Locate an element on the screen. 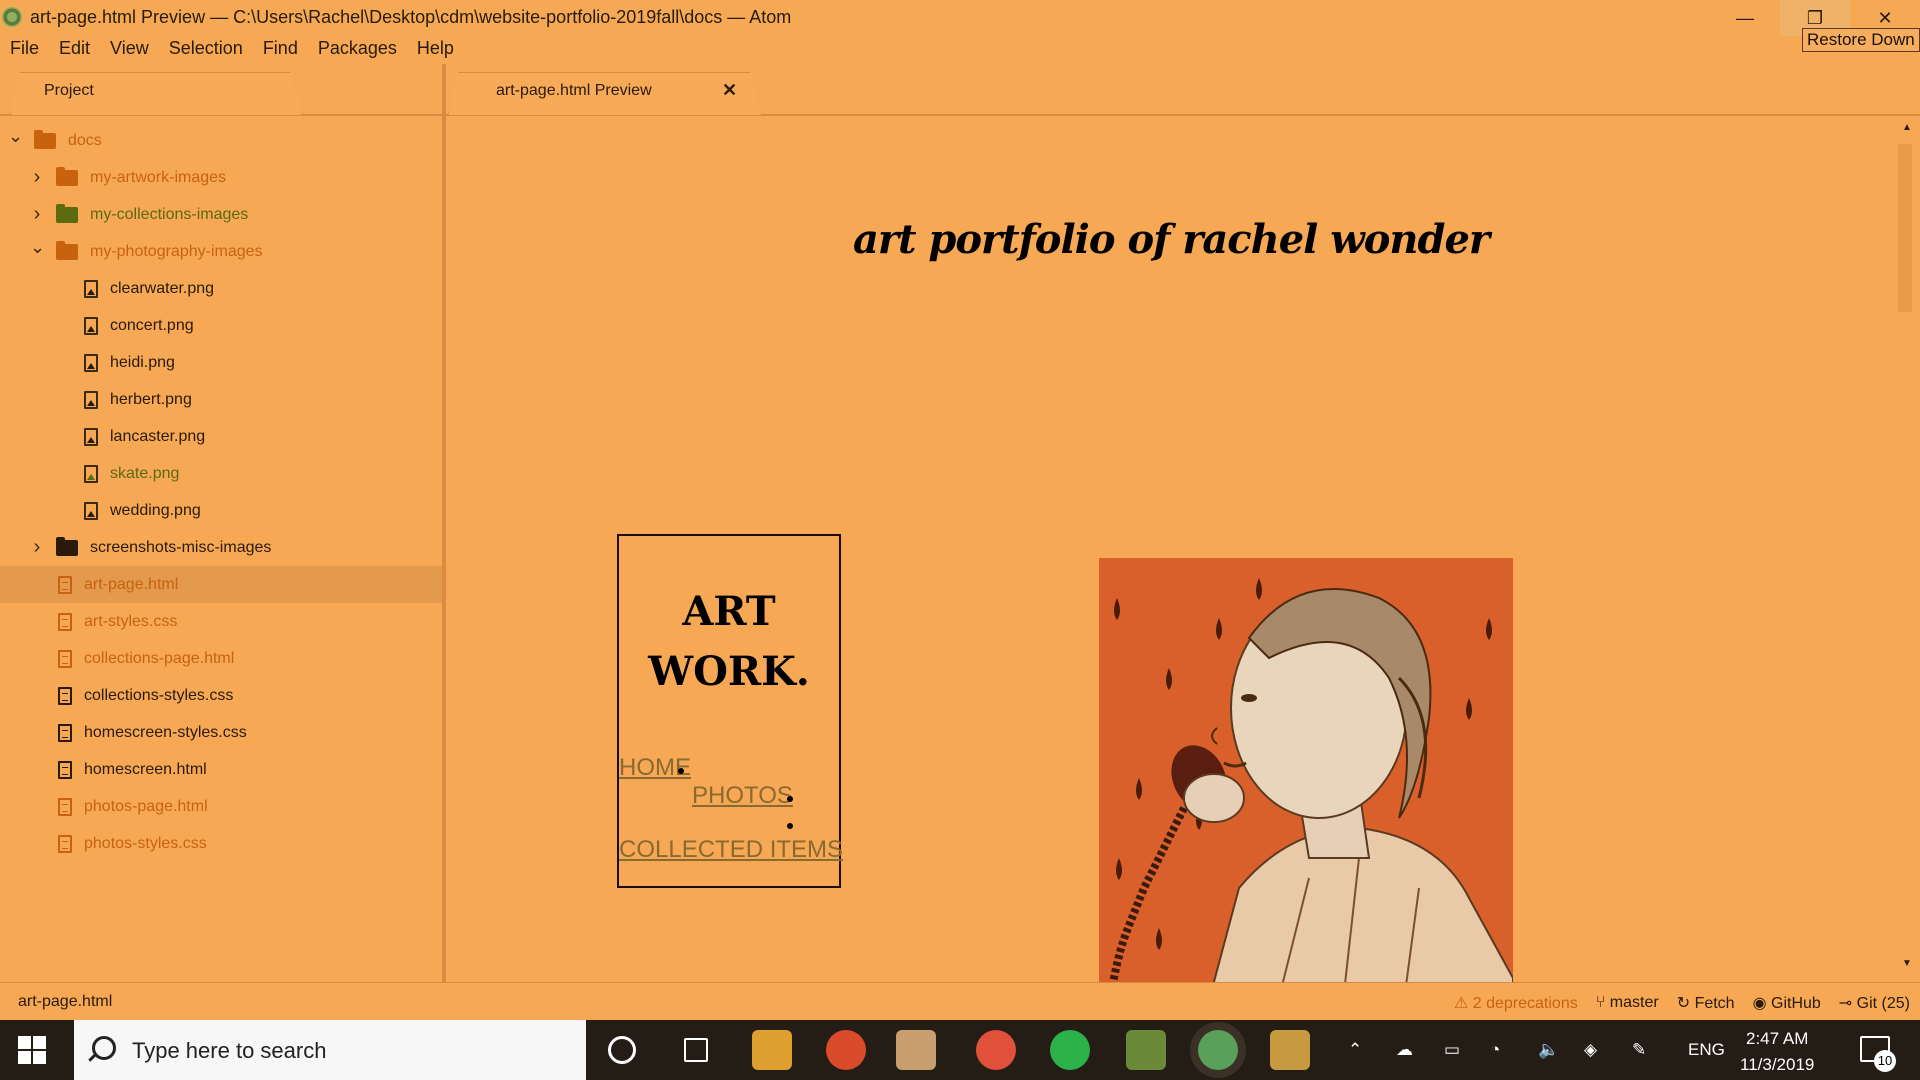 The height and width of the screenshot is (1080, 1920). pen-icon: ✎ is located at coordinates (1639, 1050).